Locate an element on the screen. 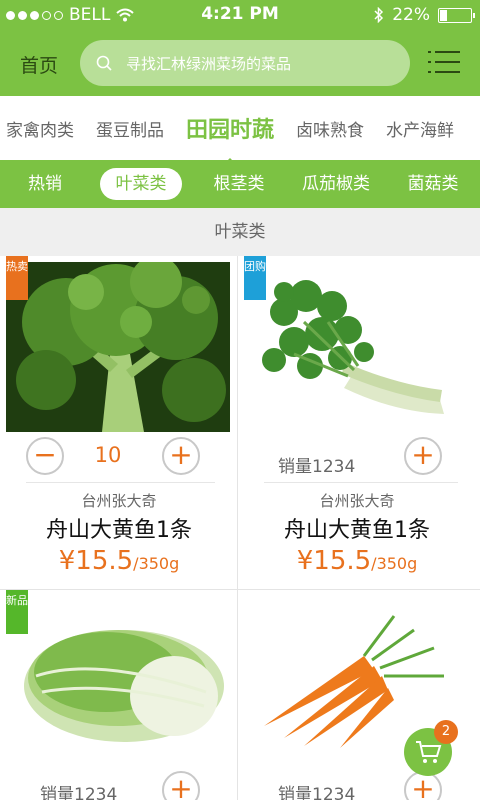 This screenshot has height=800, width=480. search-icon is located at coordinates (104, 63).